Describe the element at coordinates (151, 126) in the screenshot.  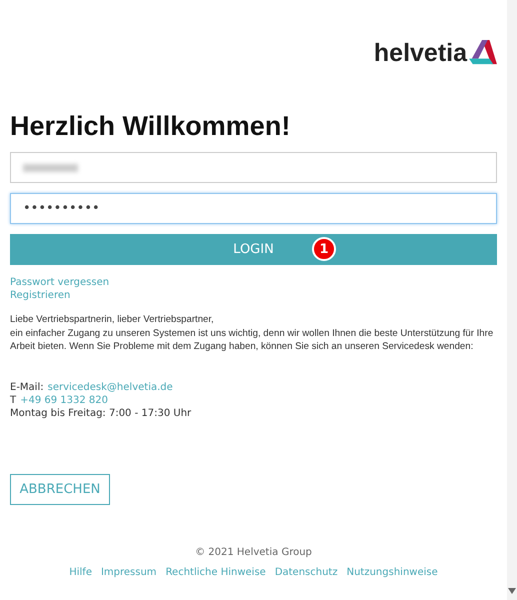
I see `page-title: Herzlich Willkommen!` at that location.